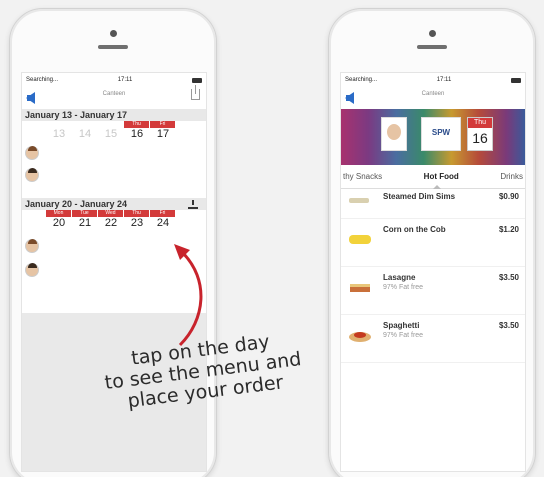 Image resolution: width=544 pixels, height=477 pixels. I want to click on child-photo, so click(394, 134).